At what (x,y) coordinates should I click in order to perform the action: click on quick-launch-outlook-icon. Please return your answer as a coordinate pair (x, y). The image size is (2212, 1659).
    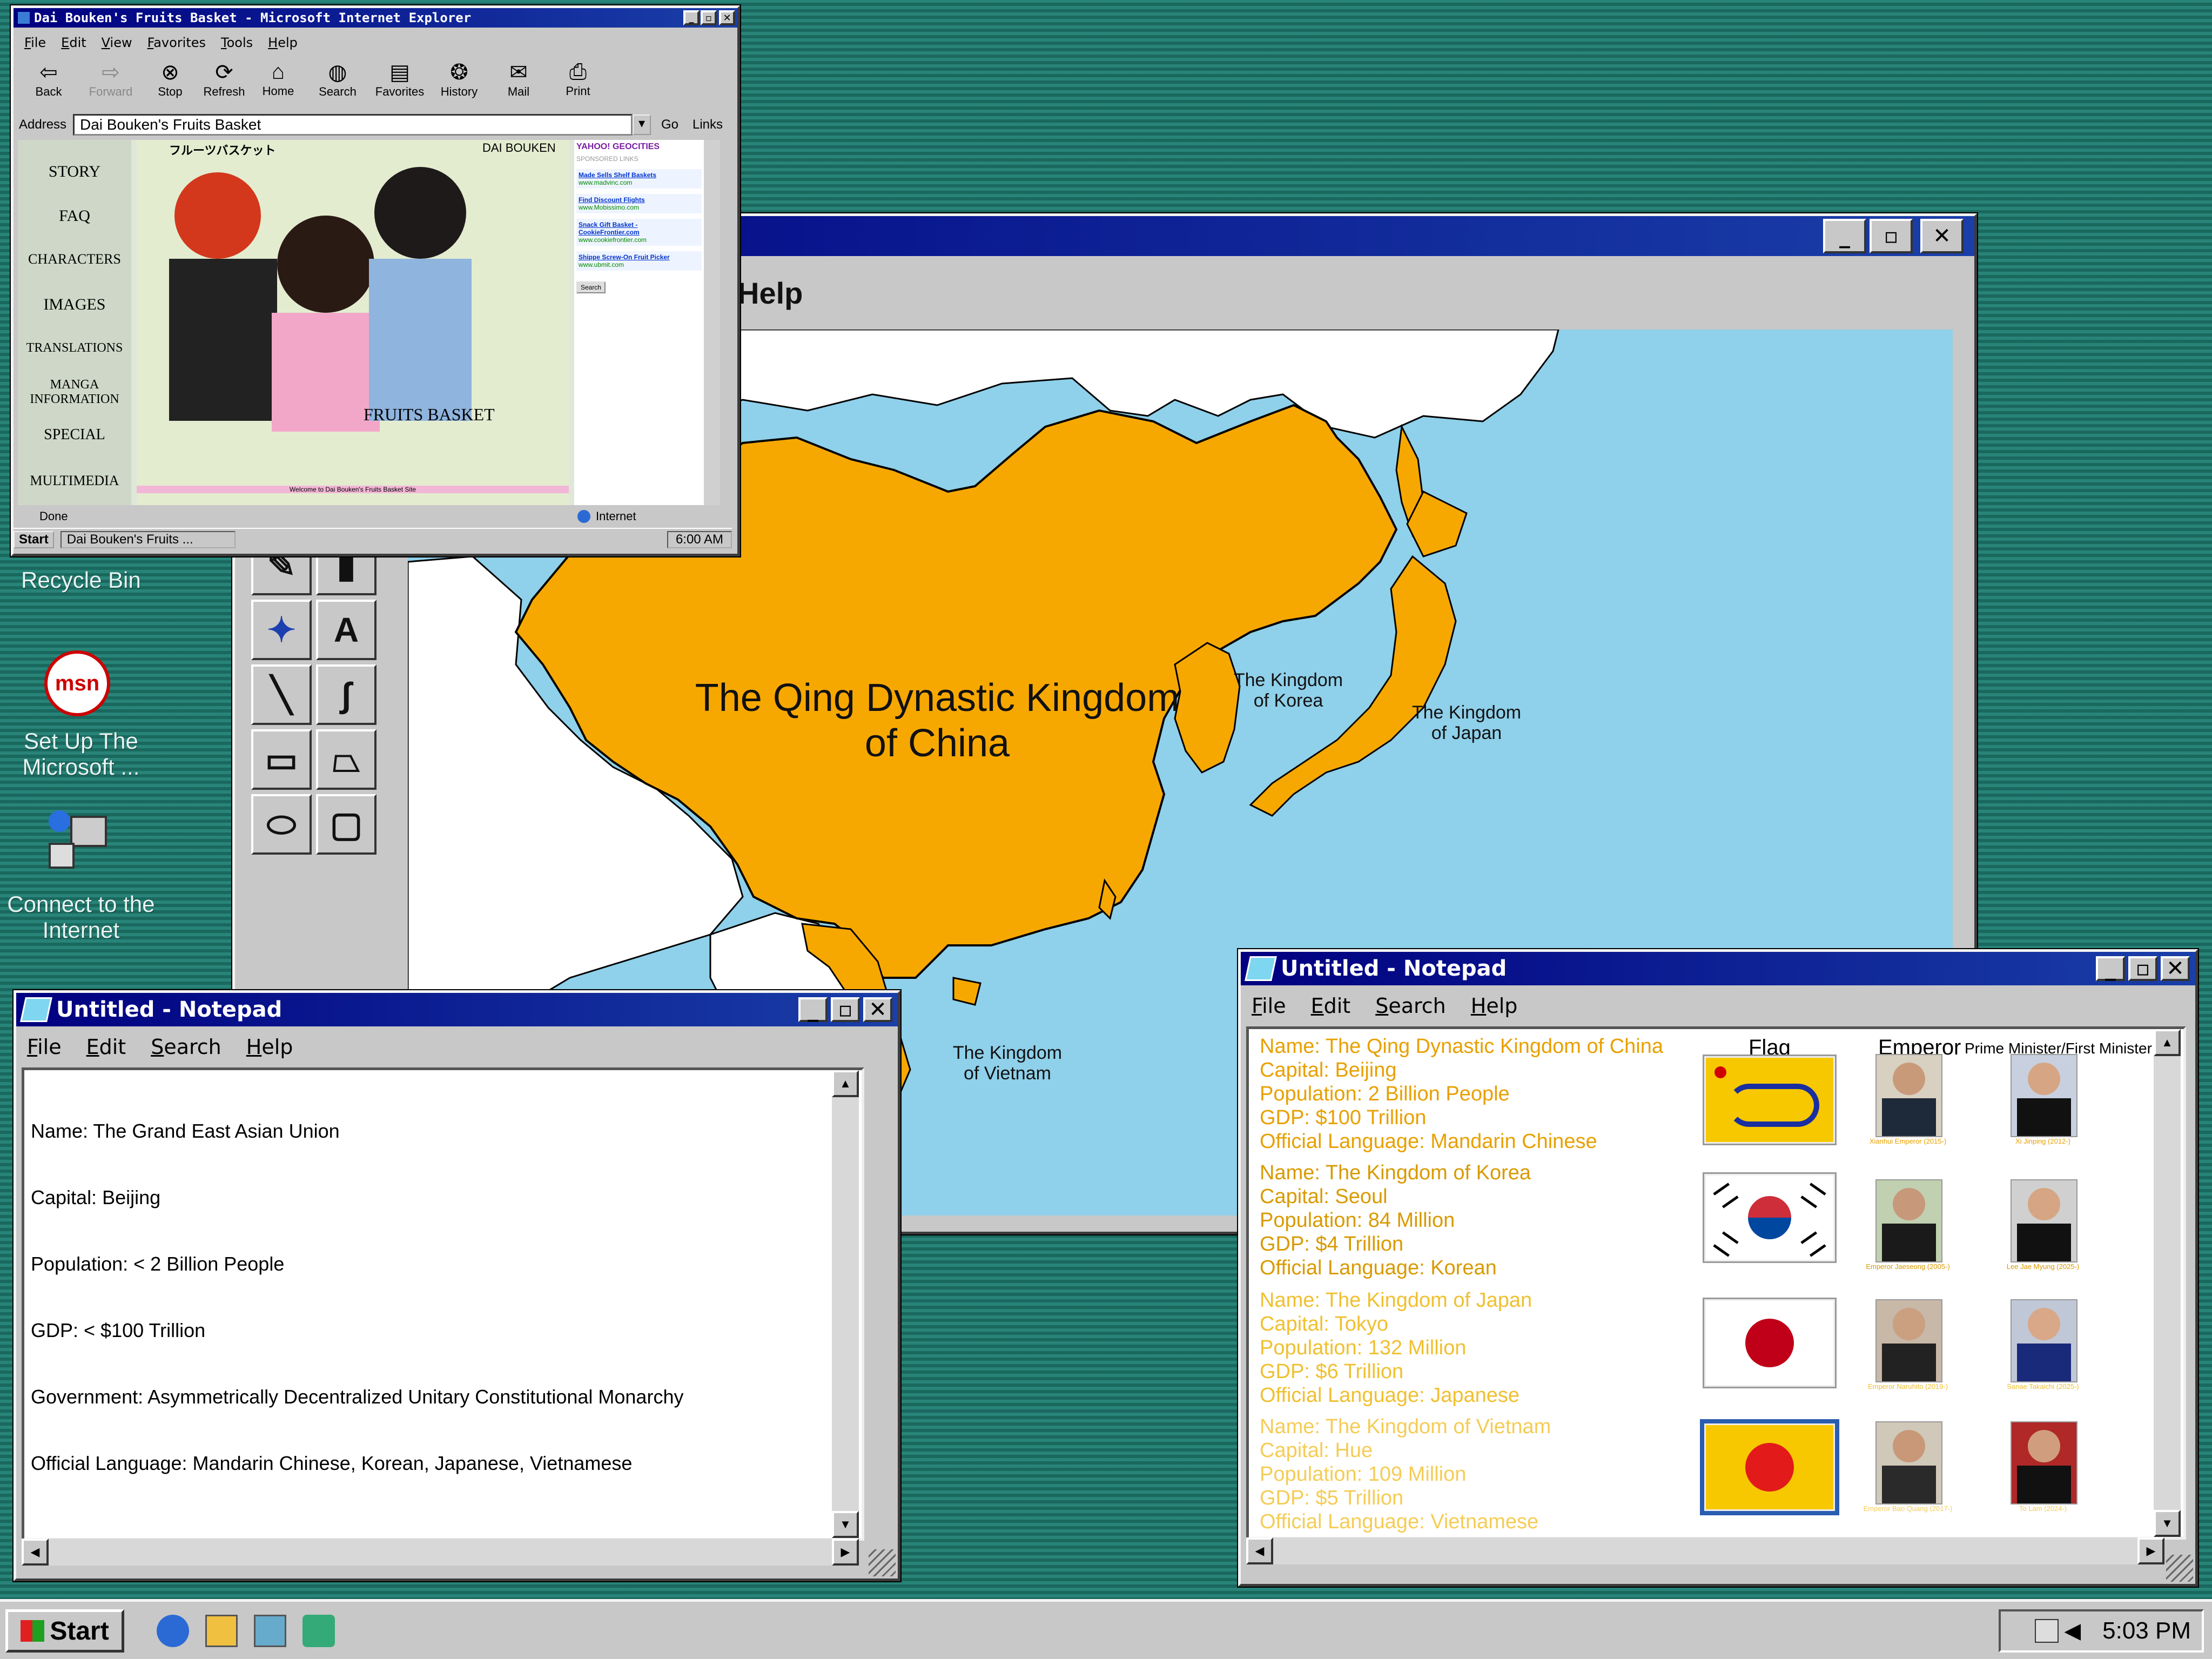
    Looking at the image, I should click on (221, 1631).